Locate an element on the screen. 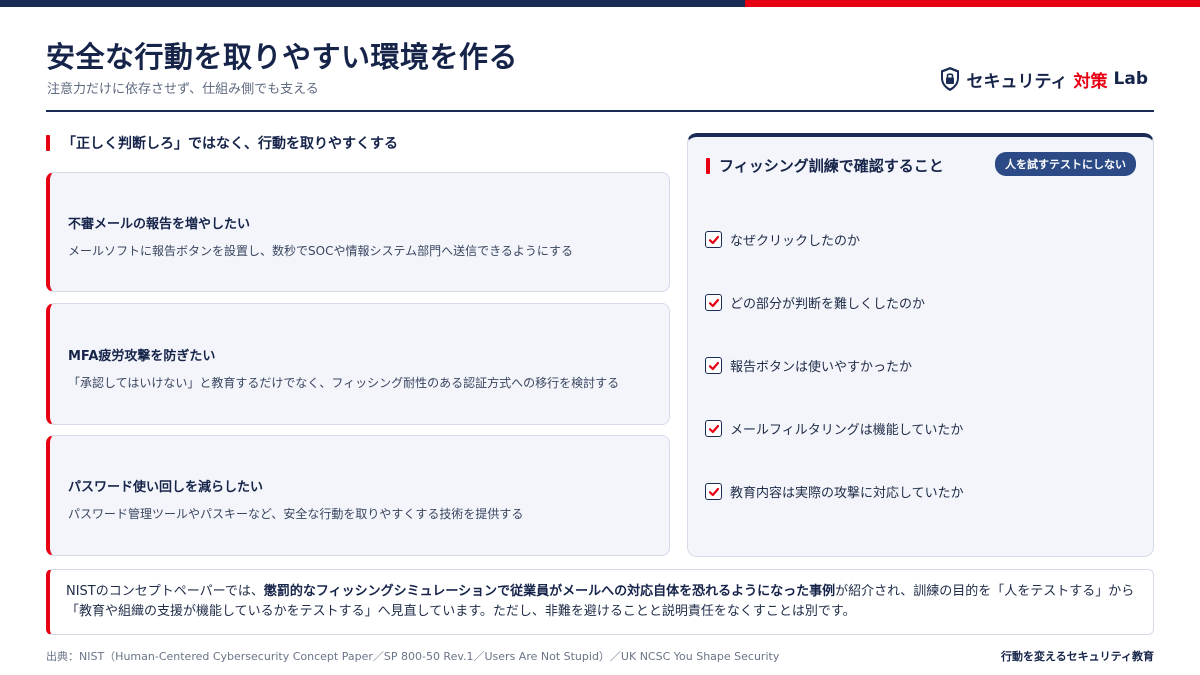  header-divider is located at coordinates (600, 111).